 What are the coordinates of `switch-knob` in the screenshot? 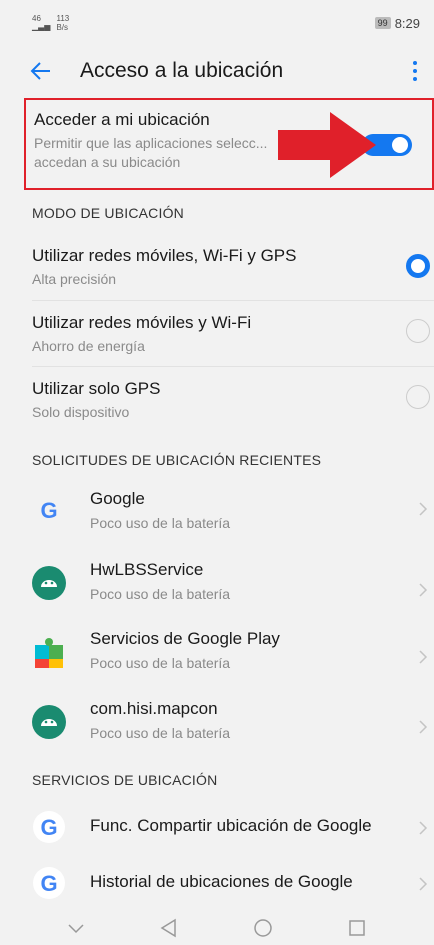 It's located at (400, 145).